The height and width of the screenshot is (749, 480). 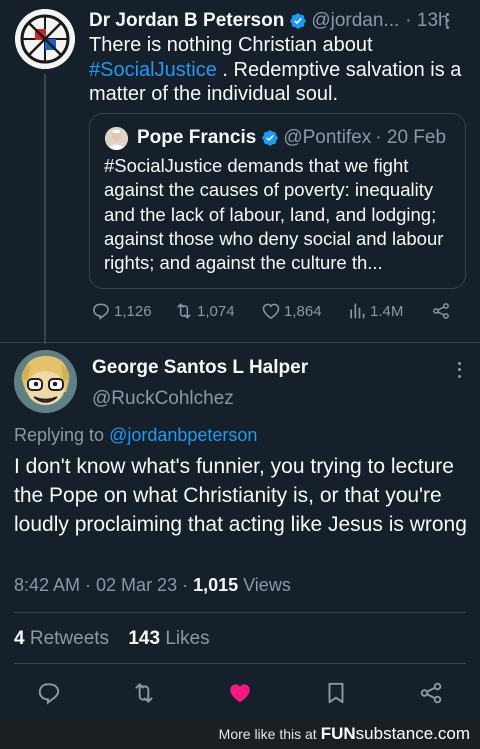 I want to click on tweet-action-bar: 1,126 1,074 1,864 1.4M, so click(x=278, y=314).